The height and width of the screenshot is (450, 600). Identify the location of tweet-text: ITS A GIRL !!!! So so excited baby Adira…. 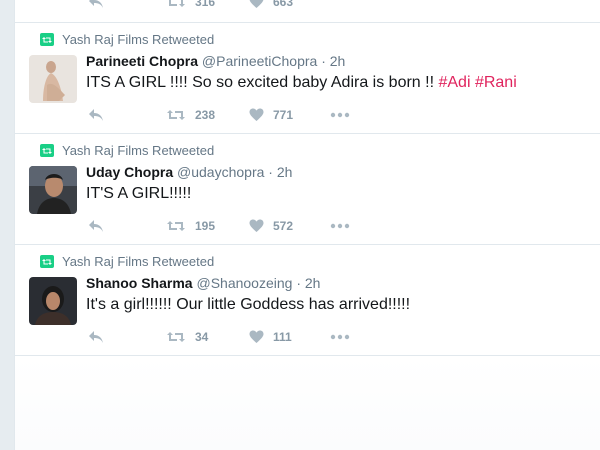
(301, 83).